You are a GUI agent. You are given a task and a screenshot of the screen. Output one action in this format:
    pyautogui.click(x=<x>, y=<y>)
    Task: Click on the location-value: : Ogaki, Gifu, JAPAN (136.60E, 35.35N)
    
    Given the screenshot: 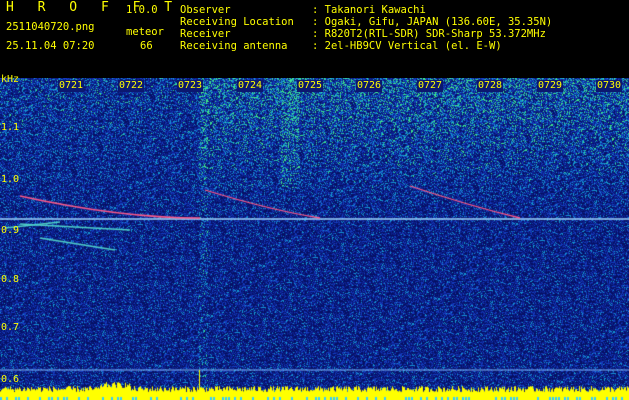 What is the action you would take?
    pyautogui.click(x=432, y=22)
    